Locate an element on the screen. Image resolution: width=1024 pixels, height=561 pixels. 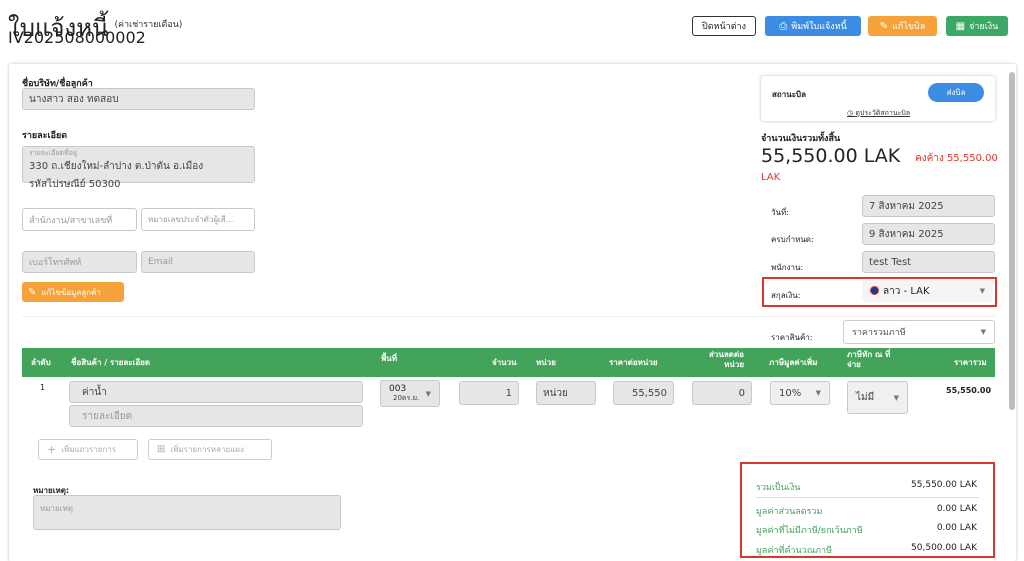
print-invoice-button: ⎙ พิมพ์ใบแจ้งหนี้ is located at coordinates (813, 26).